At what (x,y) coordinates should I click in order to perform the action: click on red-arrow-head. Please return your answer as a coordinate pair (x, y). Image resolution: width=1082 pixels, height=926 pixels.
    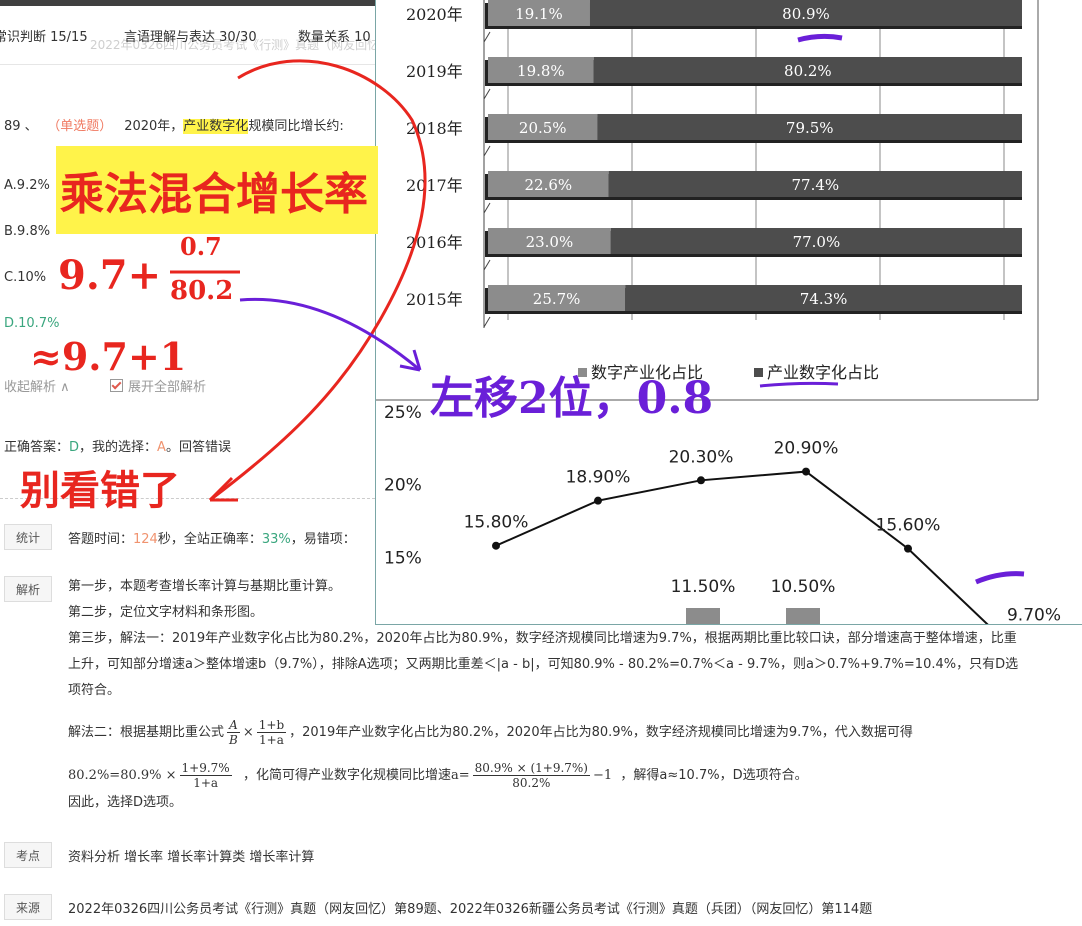
    Looking at the image, I should click on (223, 489).